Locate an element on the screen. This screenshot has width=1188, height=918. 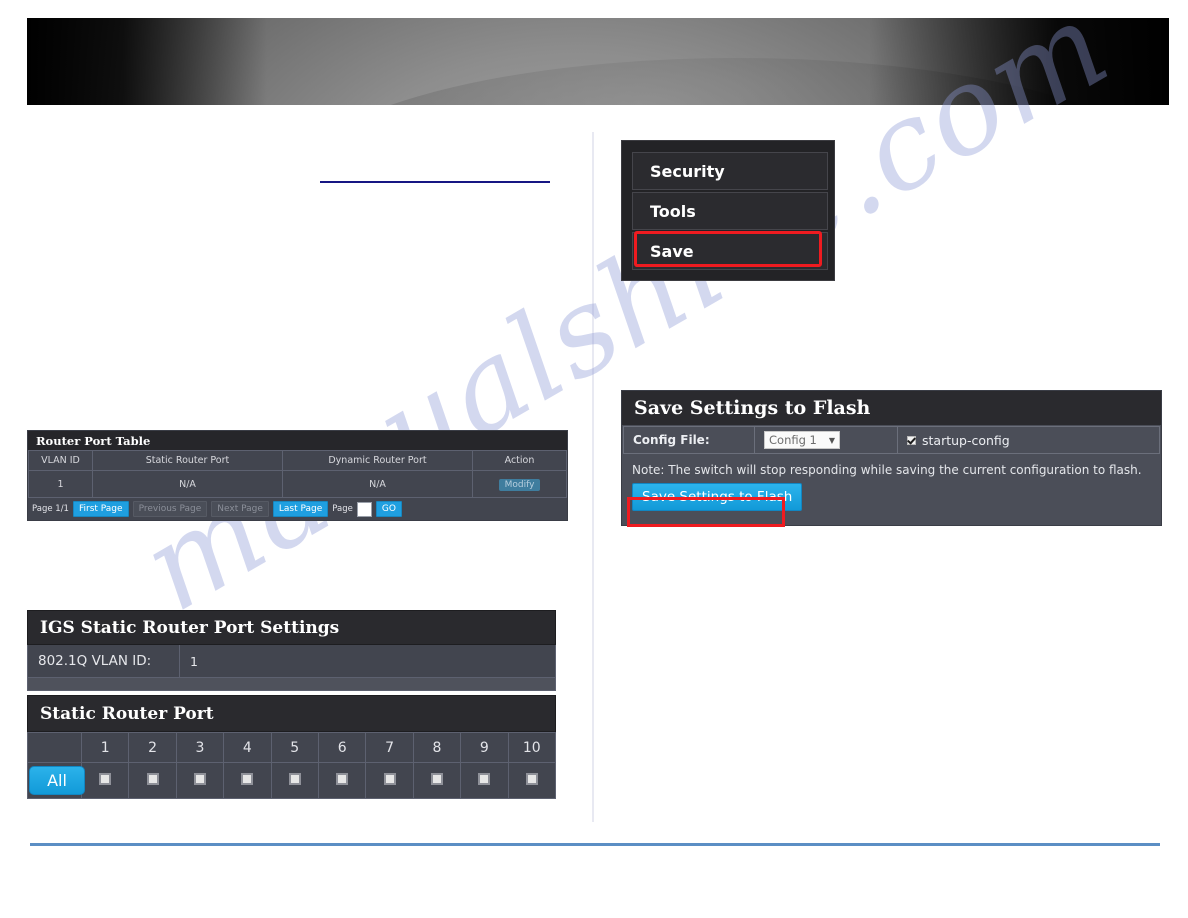
vlan-id-label: 802.1Q VLAN ID: is located at coordinates (104, 661).